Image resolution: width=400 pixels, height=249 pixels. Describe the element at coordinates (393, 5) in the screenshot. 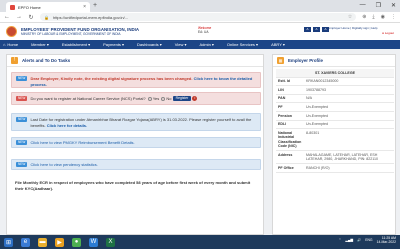

I see `close-window-button: ✕` at that location.